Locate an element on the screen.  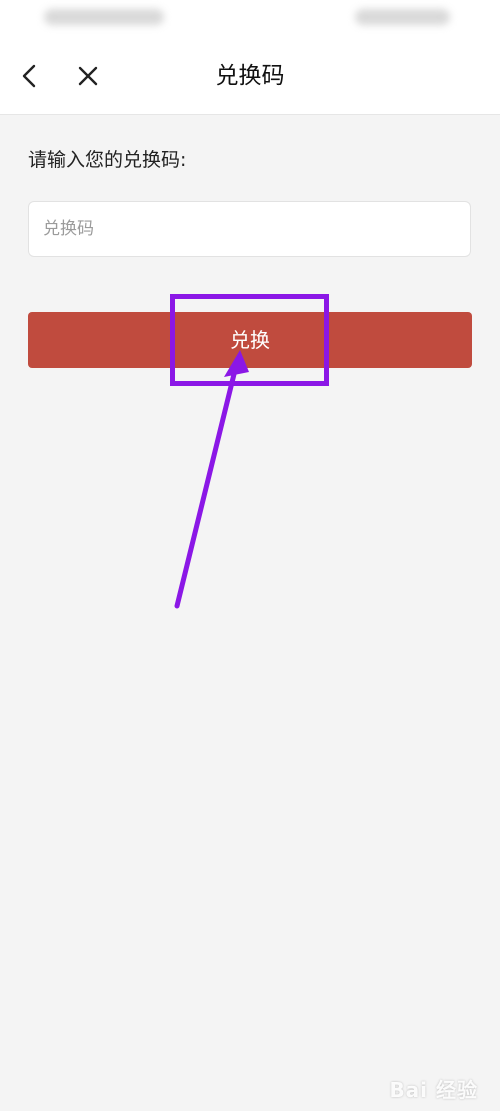
baidu-jingyan-watermark: Bai 经验 is located at coordinates (433, 1088).